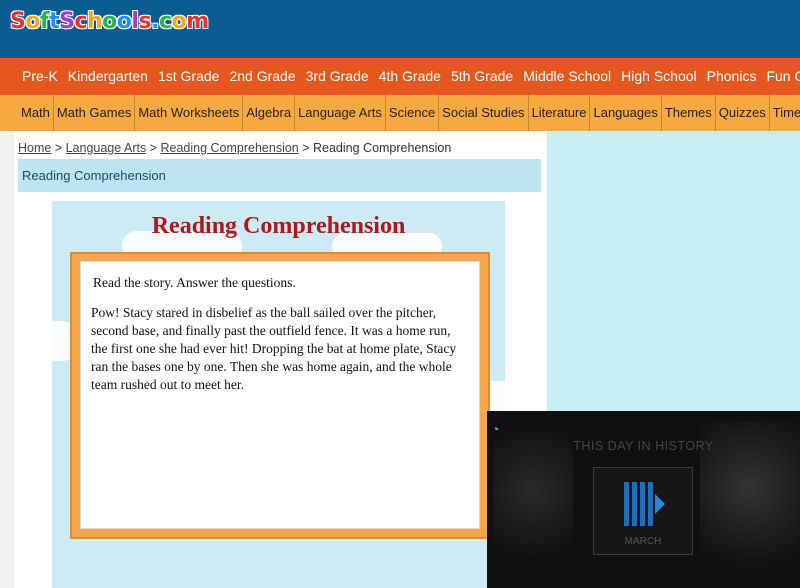 The height and width of the screenshot is (588, 800). What do you see at coordinates (36, 113) in the screenshot?
I see `nav-subject-math: Math` at bounding box center [36, 113].